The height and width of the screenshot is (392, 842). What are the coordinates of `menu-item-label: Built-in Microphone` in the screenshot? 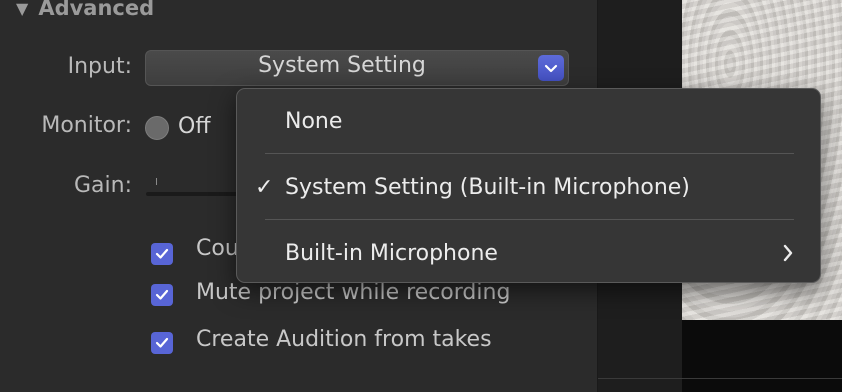 It's located at (391, 253).